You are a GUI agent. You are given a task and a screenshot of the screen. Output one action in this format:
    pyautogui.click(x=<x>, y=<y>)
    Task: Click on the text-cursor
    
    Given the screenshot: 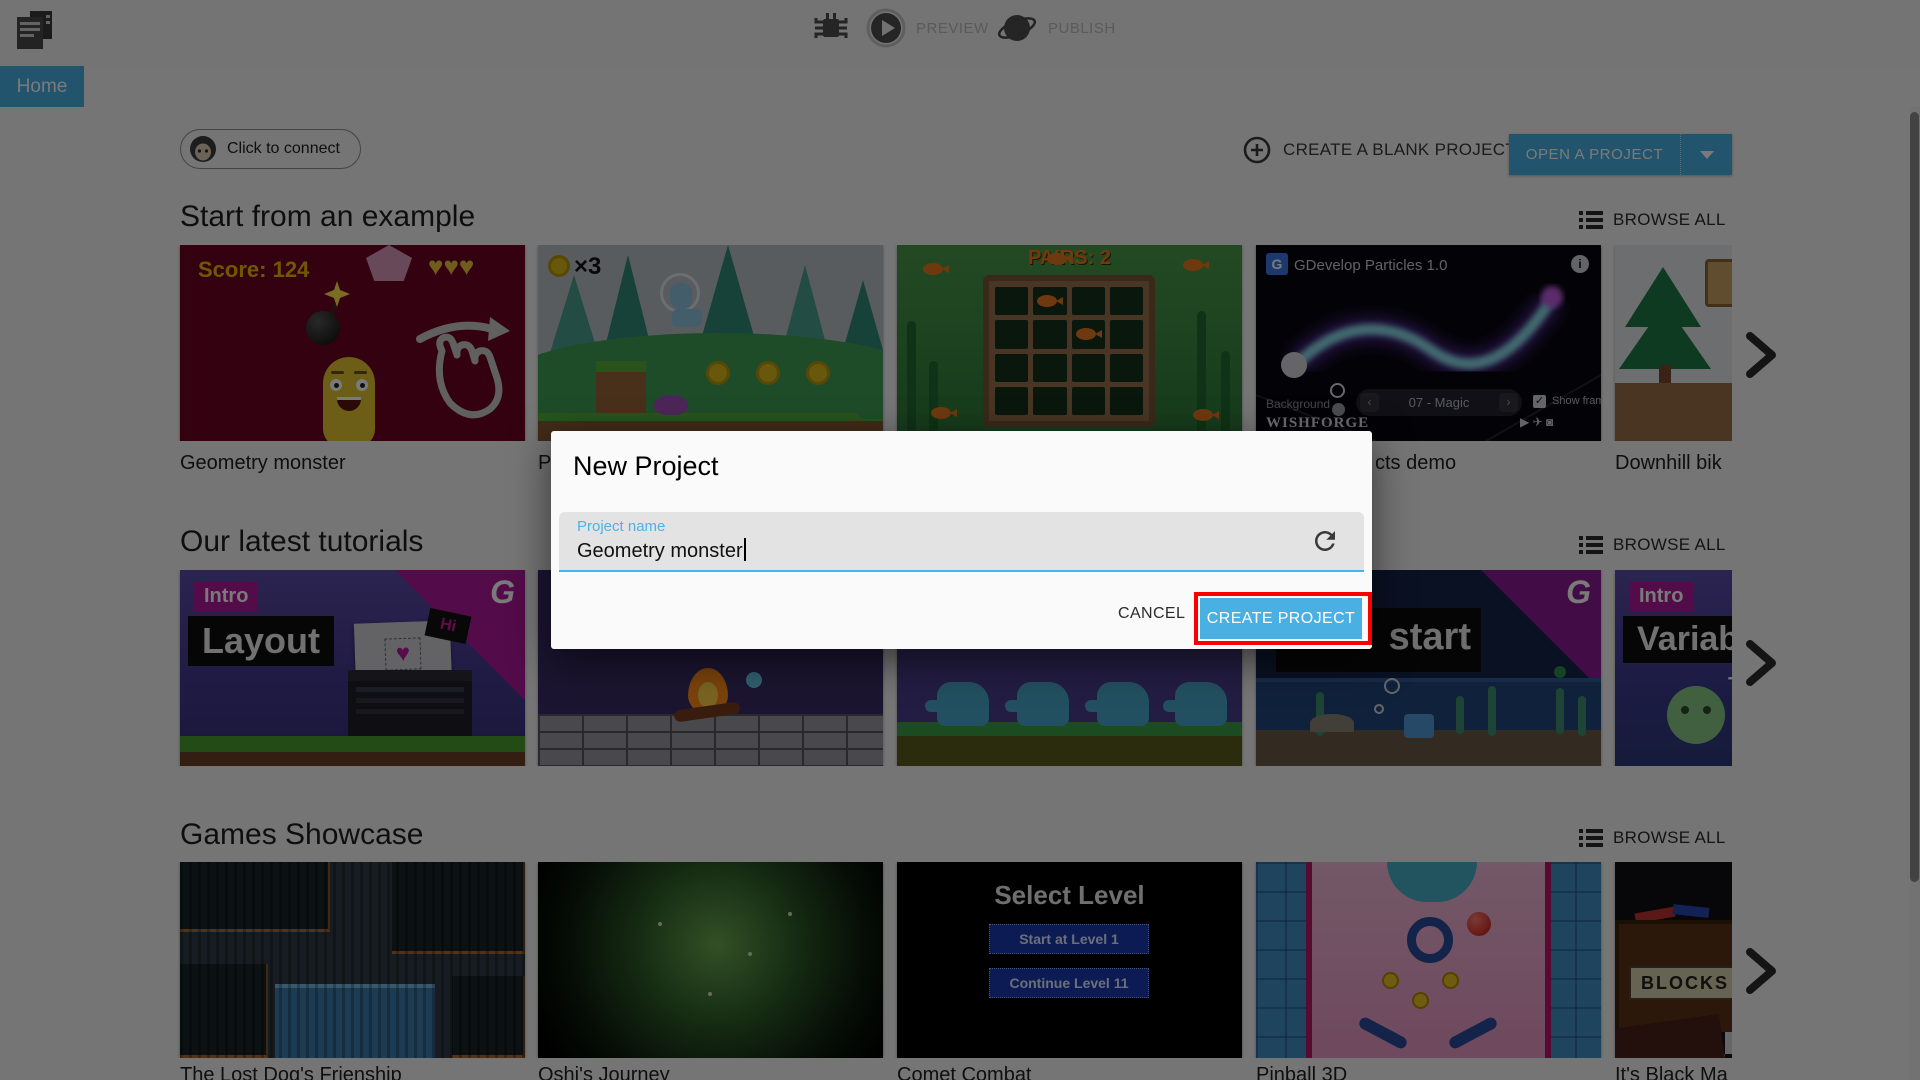 What is the action you would take?
    pyautogui.click(x=744, y=549)
    